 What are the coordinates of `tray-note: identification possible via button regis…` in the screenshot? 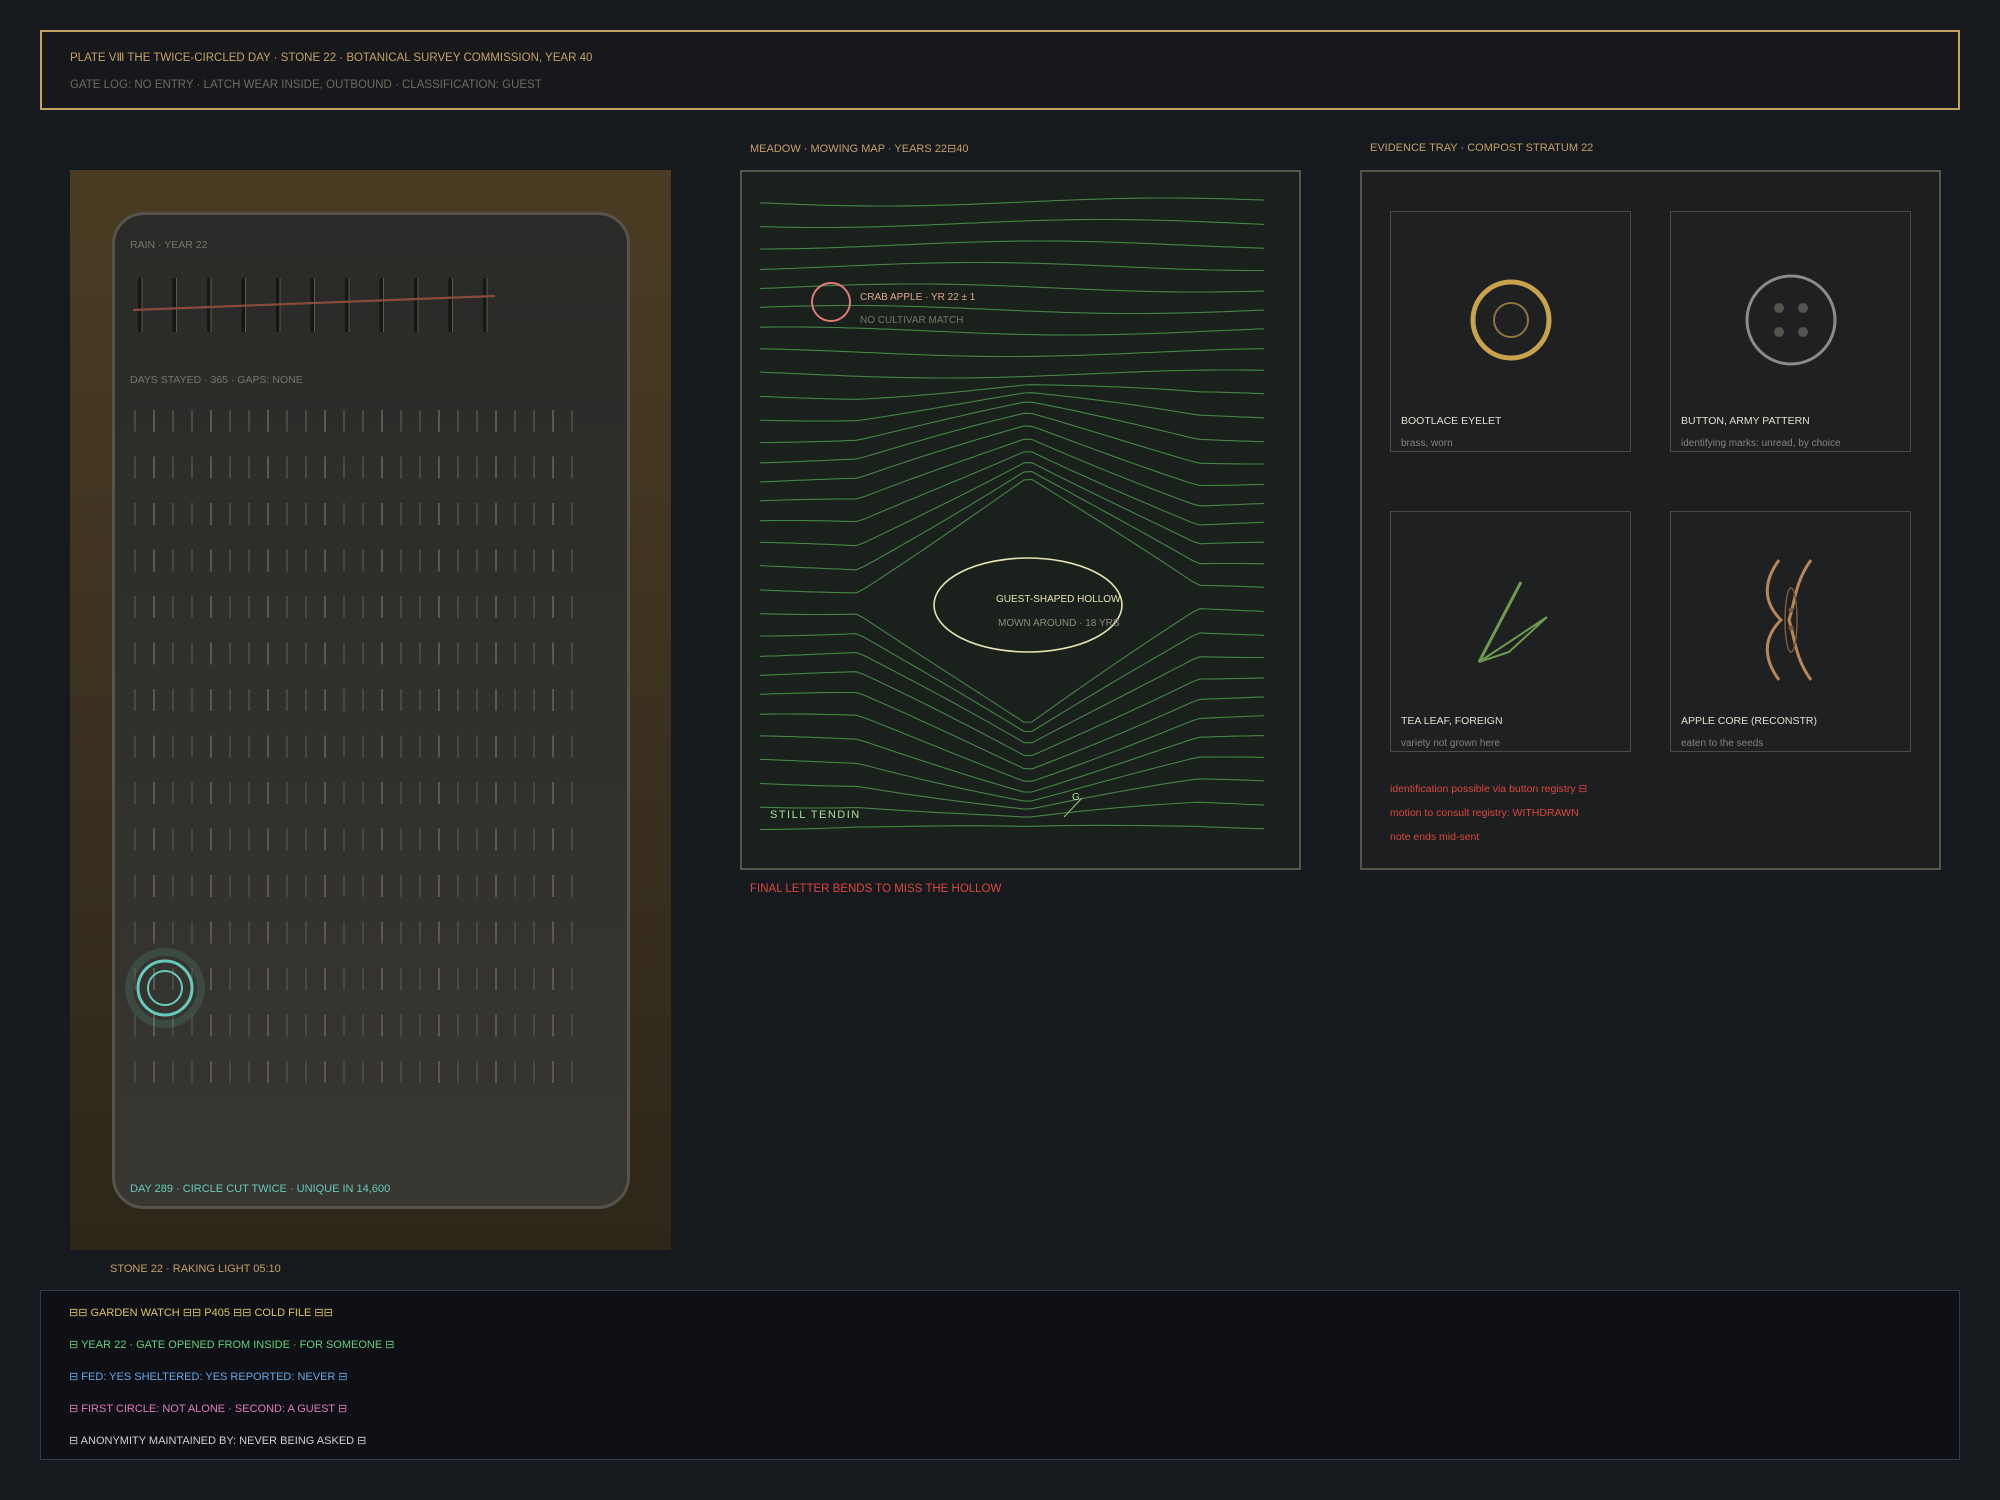 It's located at (1489, 789).